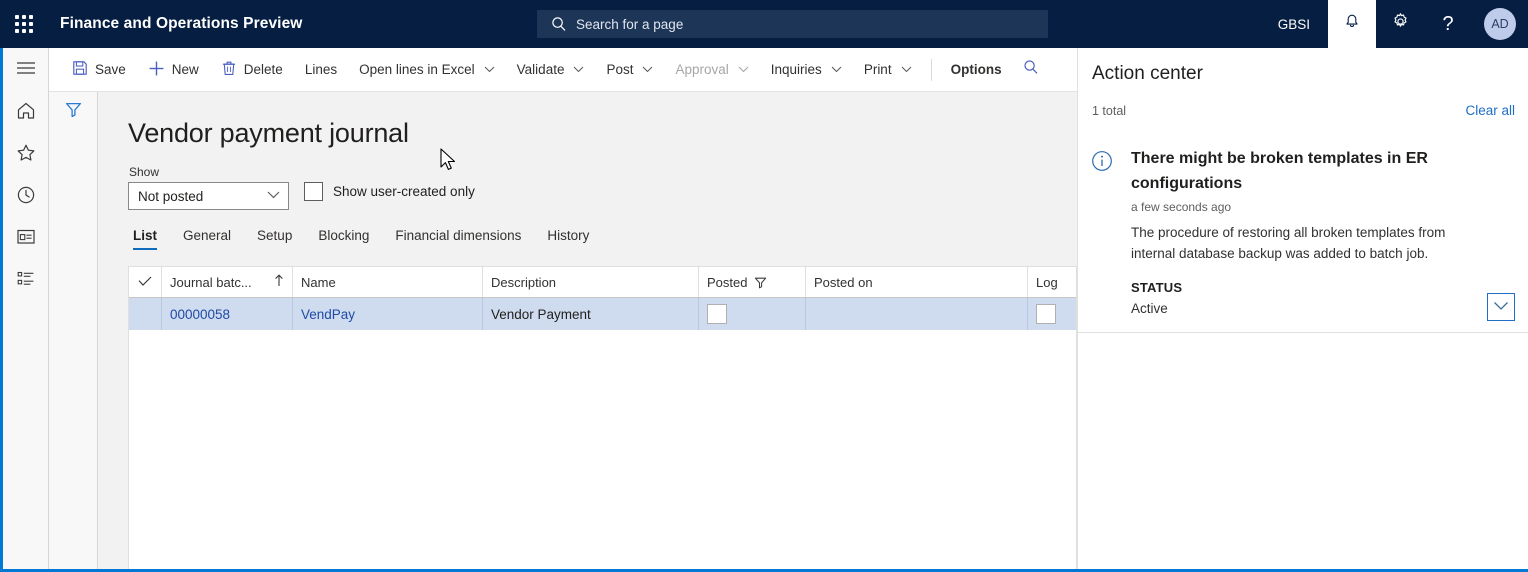 This screenshot has width=1528, height=572. I want to click on new-label: New, so click(185, 69).